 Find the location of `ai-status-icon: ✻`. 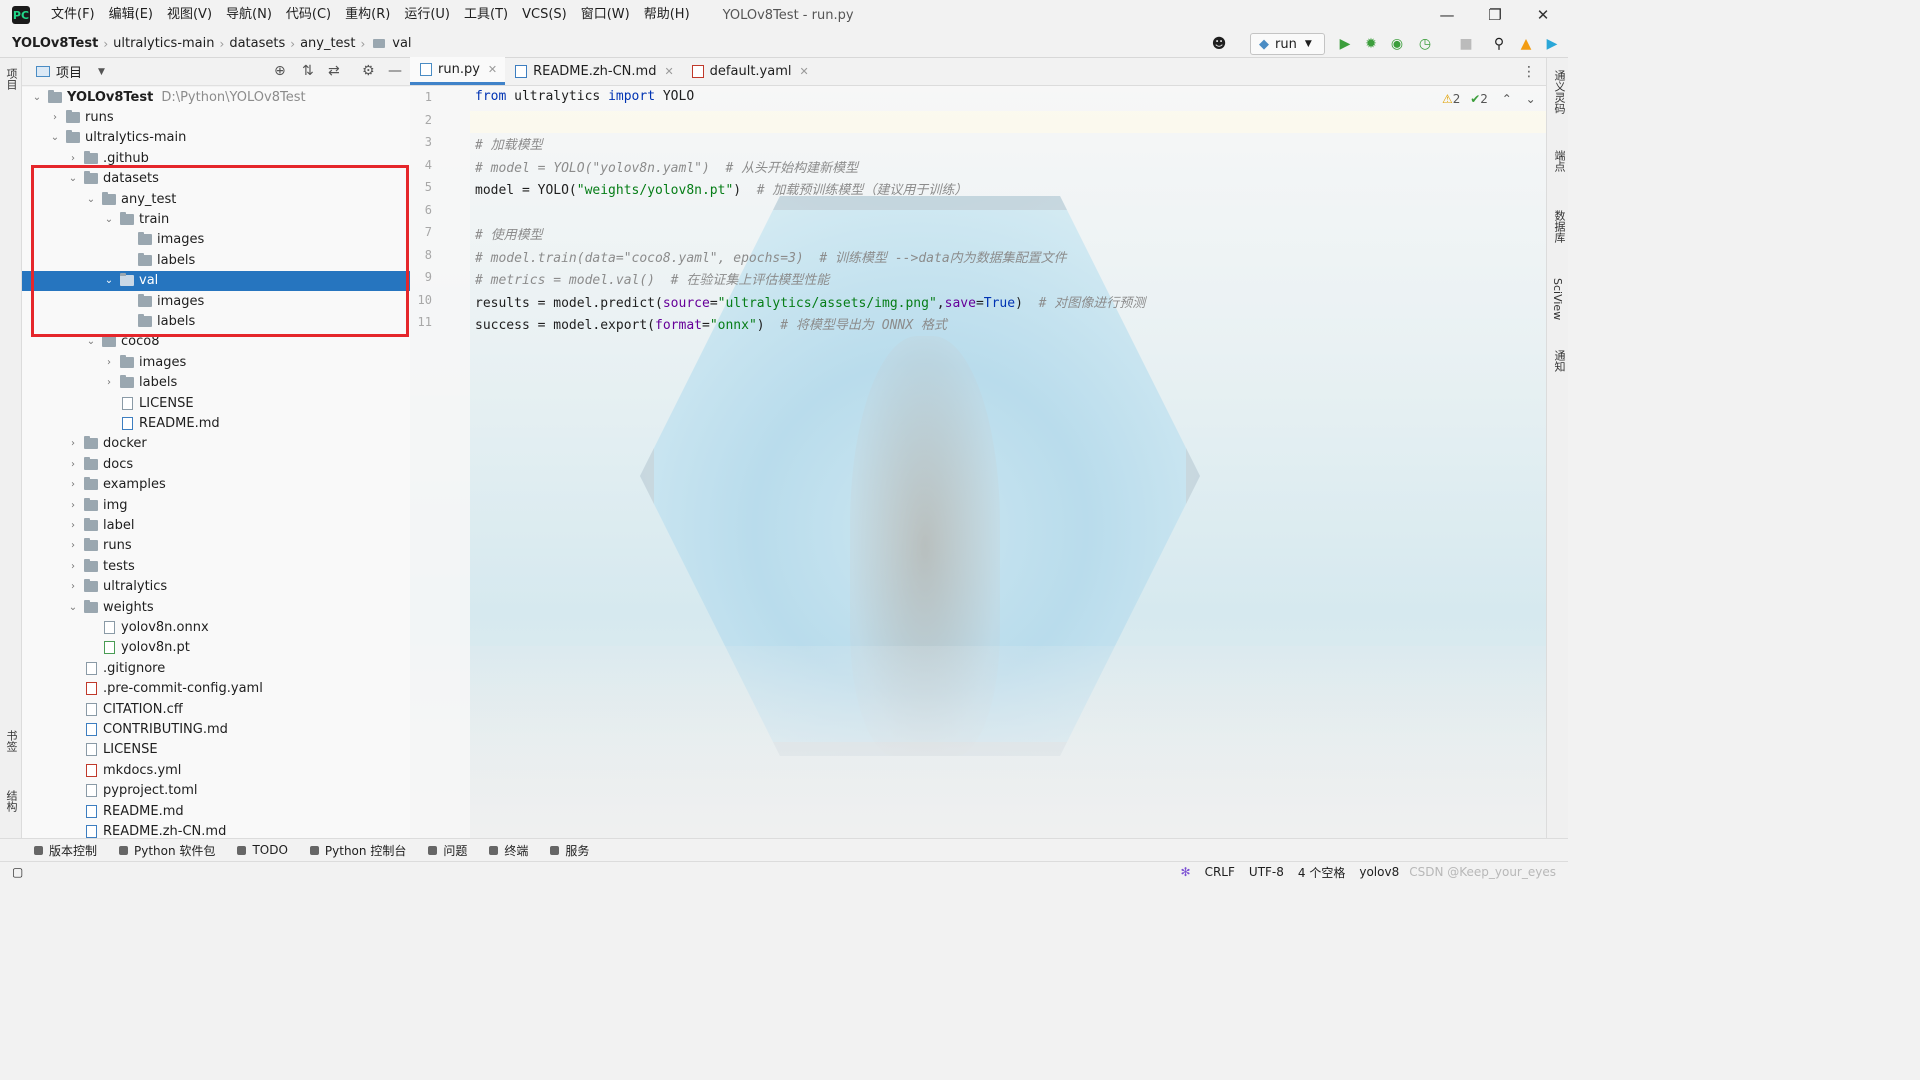

ai-status-icon: ✻ is located at coordinates (1186, 872).